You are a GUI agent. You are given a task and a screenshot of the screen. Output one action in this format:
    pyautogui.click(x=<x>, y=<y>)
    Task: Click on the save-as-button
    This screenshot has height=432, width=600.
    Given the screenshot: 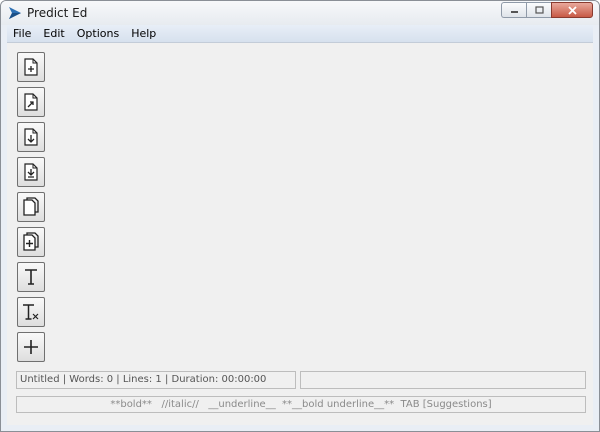 What is the action you would take?
    pyautogui.click(x=31, y=172)
    